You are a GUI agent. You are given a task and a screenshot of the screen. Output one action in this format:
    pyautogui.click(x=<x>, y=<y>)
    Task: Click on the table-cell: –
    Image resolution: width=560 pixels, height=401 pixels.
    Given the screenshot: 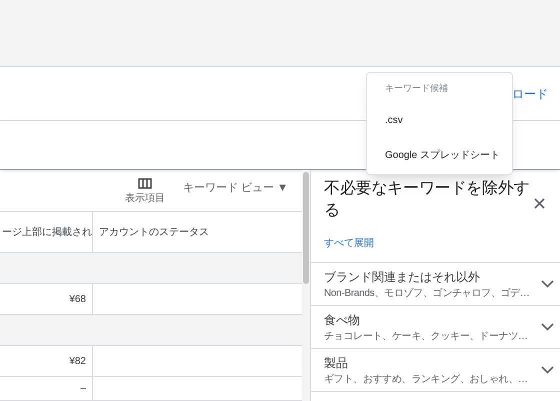 What is the action you would take?
    pyautogui.click(x=46, y=388)
    